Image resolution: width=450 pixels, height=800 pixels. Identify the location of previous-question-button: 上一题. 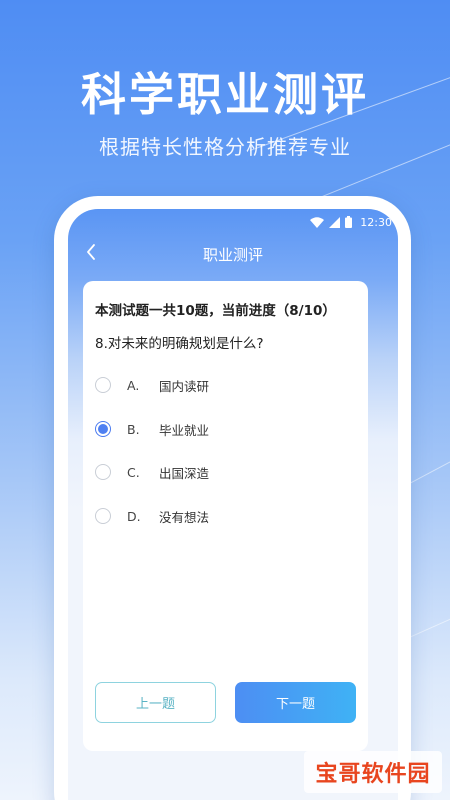
(155, 702).